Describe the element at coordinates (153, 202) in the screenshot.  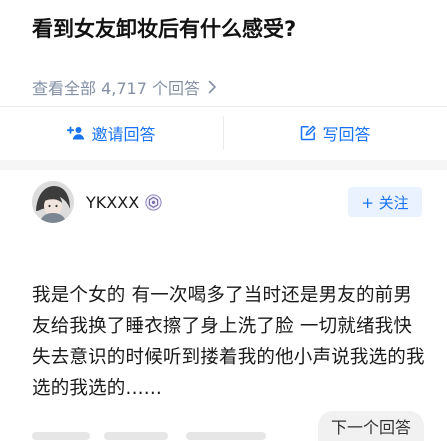
I see `verified-badge-icon` at that location.